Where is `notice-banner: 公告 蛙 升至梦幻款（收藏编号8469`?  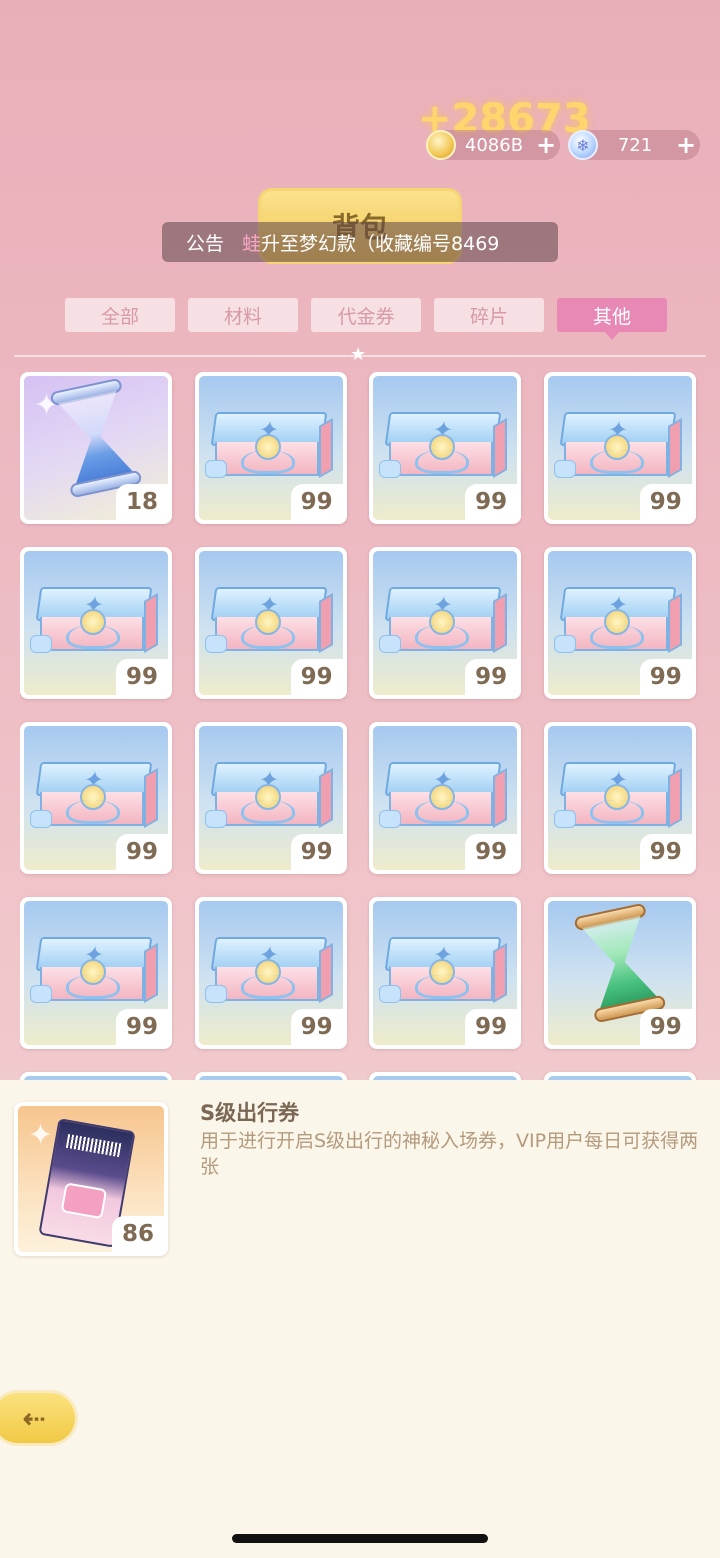 notice-banner: 公告 蛙 升至梦幻款（收藏编号8469 is located at coordinates (360, 242).